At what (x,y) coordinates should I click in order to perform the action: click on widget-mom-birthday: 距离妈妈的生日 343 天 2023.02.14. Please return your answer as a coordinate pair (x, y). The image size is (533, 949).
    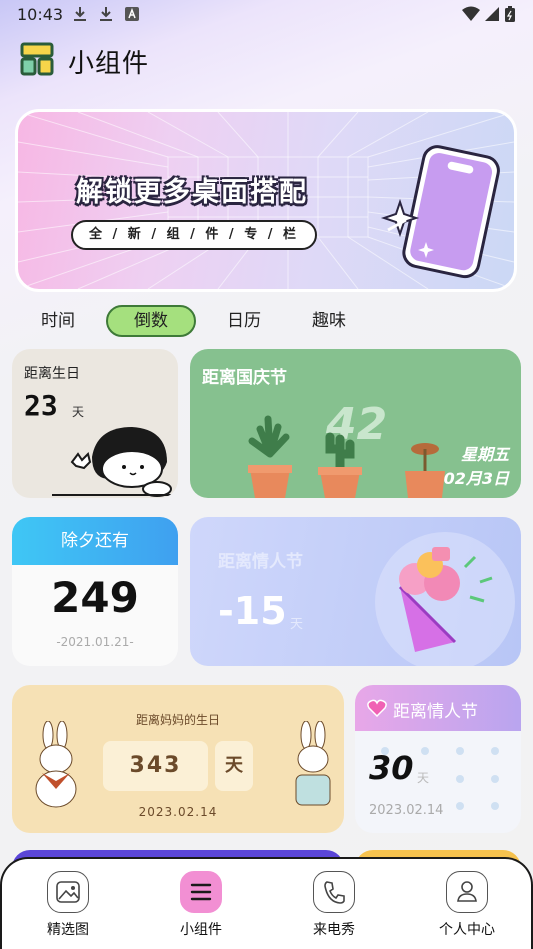
    Looking at the image, I should click on (178, 759).